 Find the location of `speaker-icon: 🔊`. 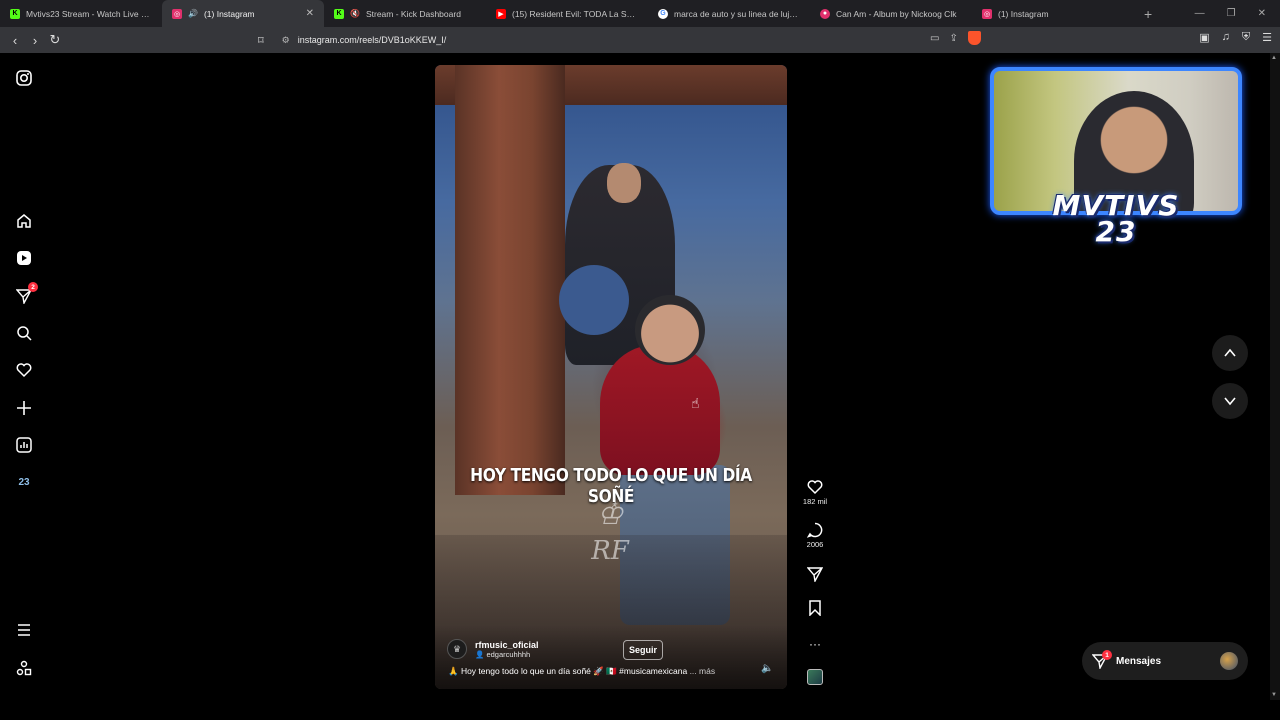

speaker-icon: 🔊 is located at coordinates (193, 13).